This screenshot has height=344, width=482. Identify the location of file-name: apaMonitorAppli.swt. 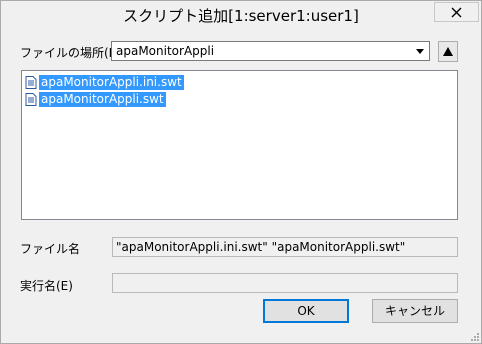
(102, 99).